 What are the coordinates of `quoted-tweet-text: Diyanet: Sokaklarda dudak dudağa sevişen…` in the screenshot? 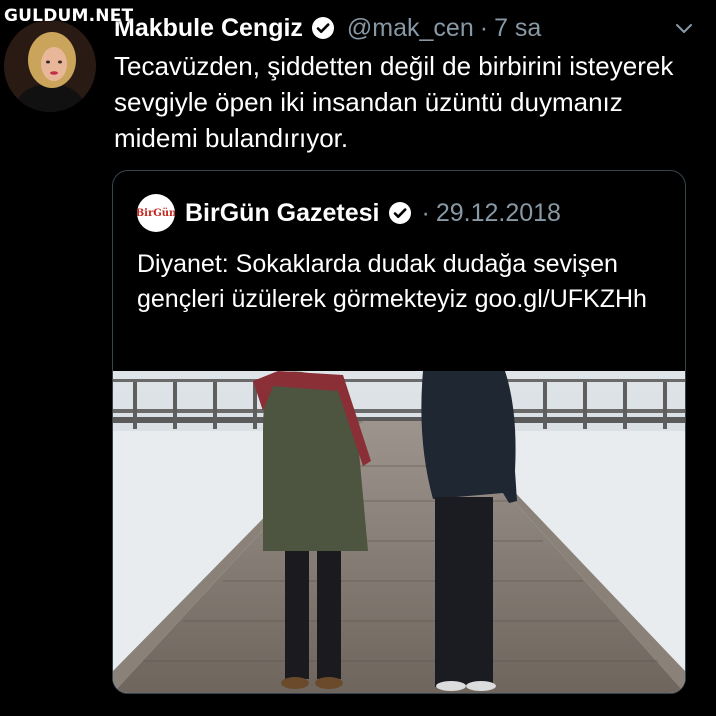 It's located at (392, 281).